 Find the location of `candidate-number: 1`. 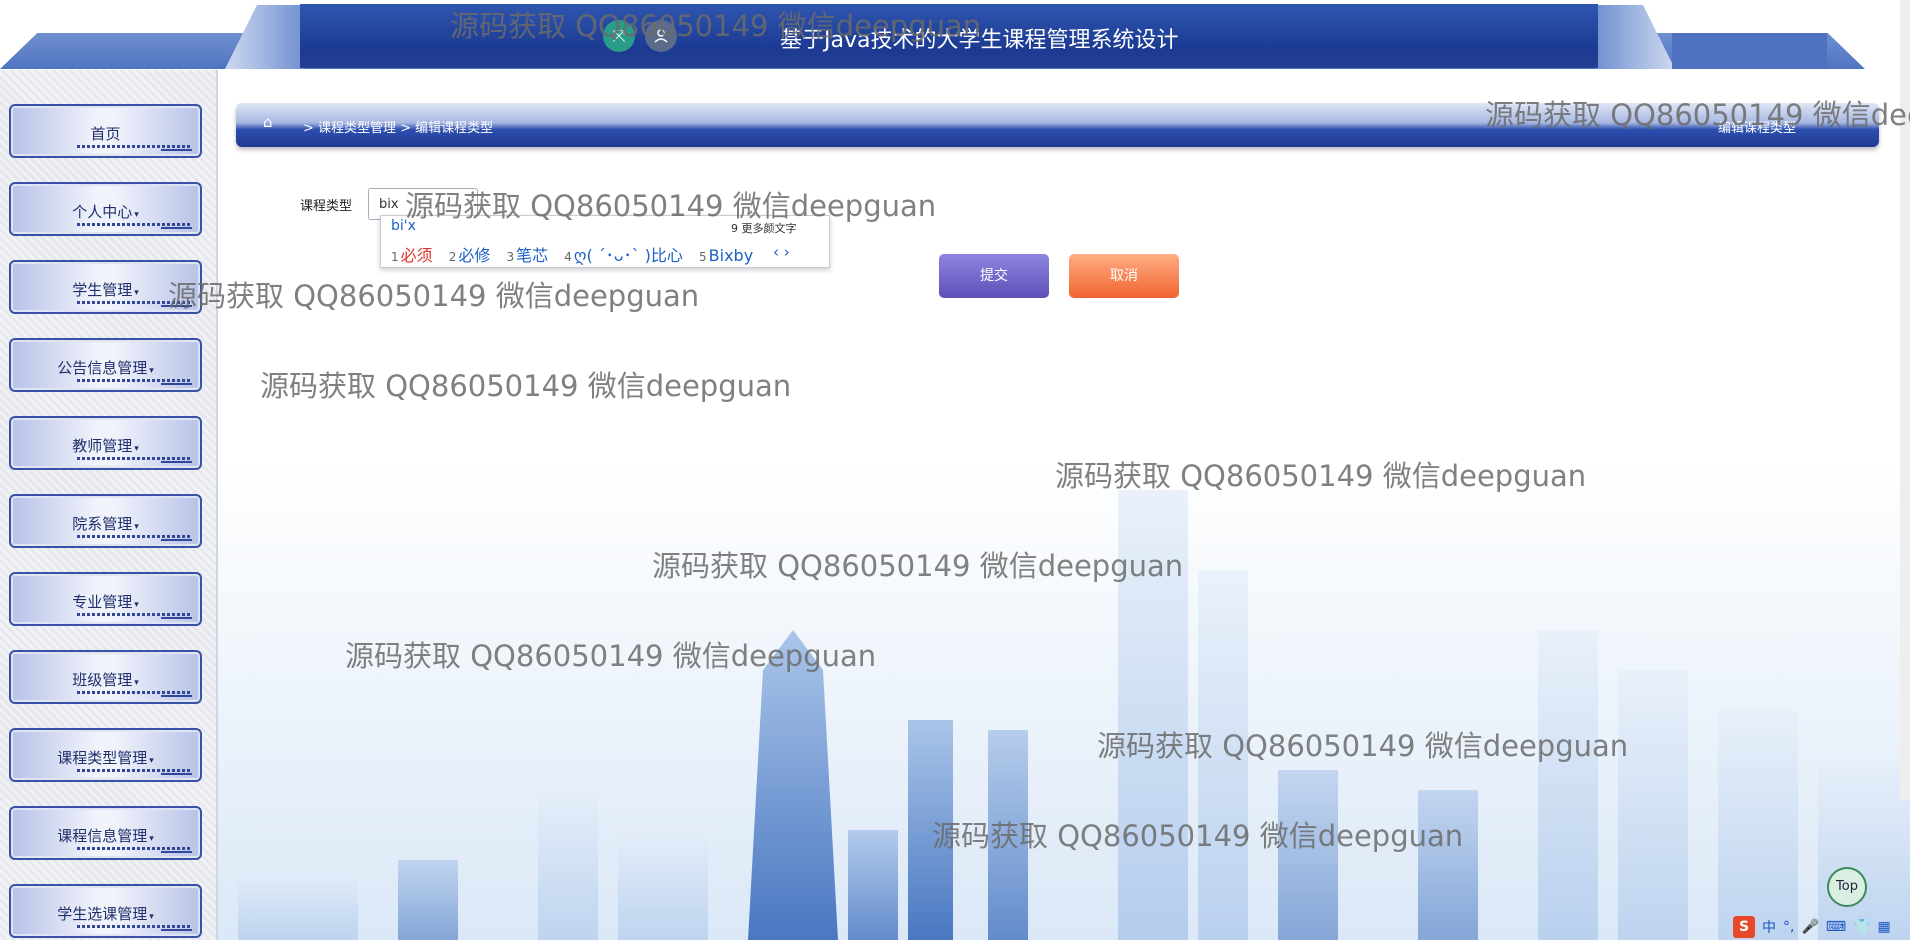

candidate-number: 1 is located at coordinates (395, 257).